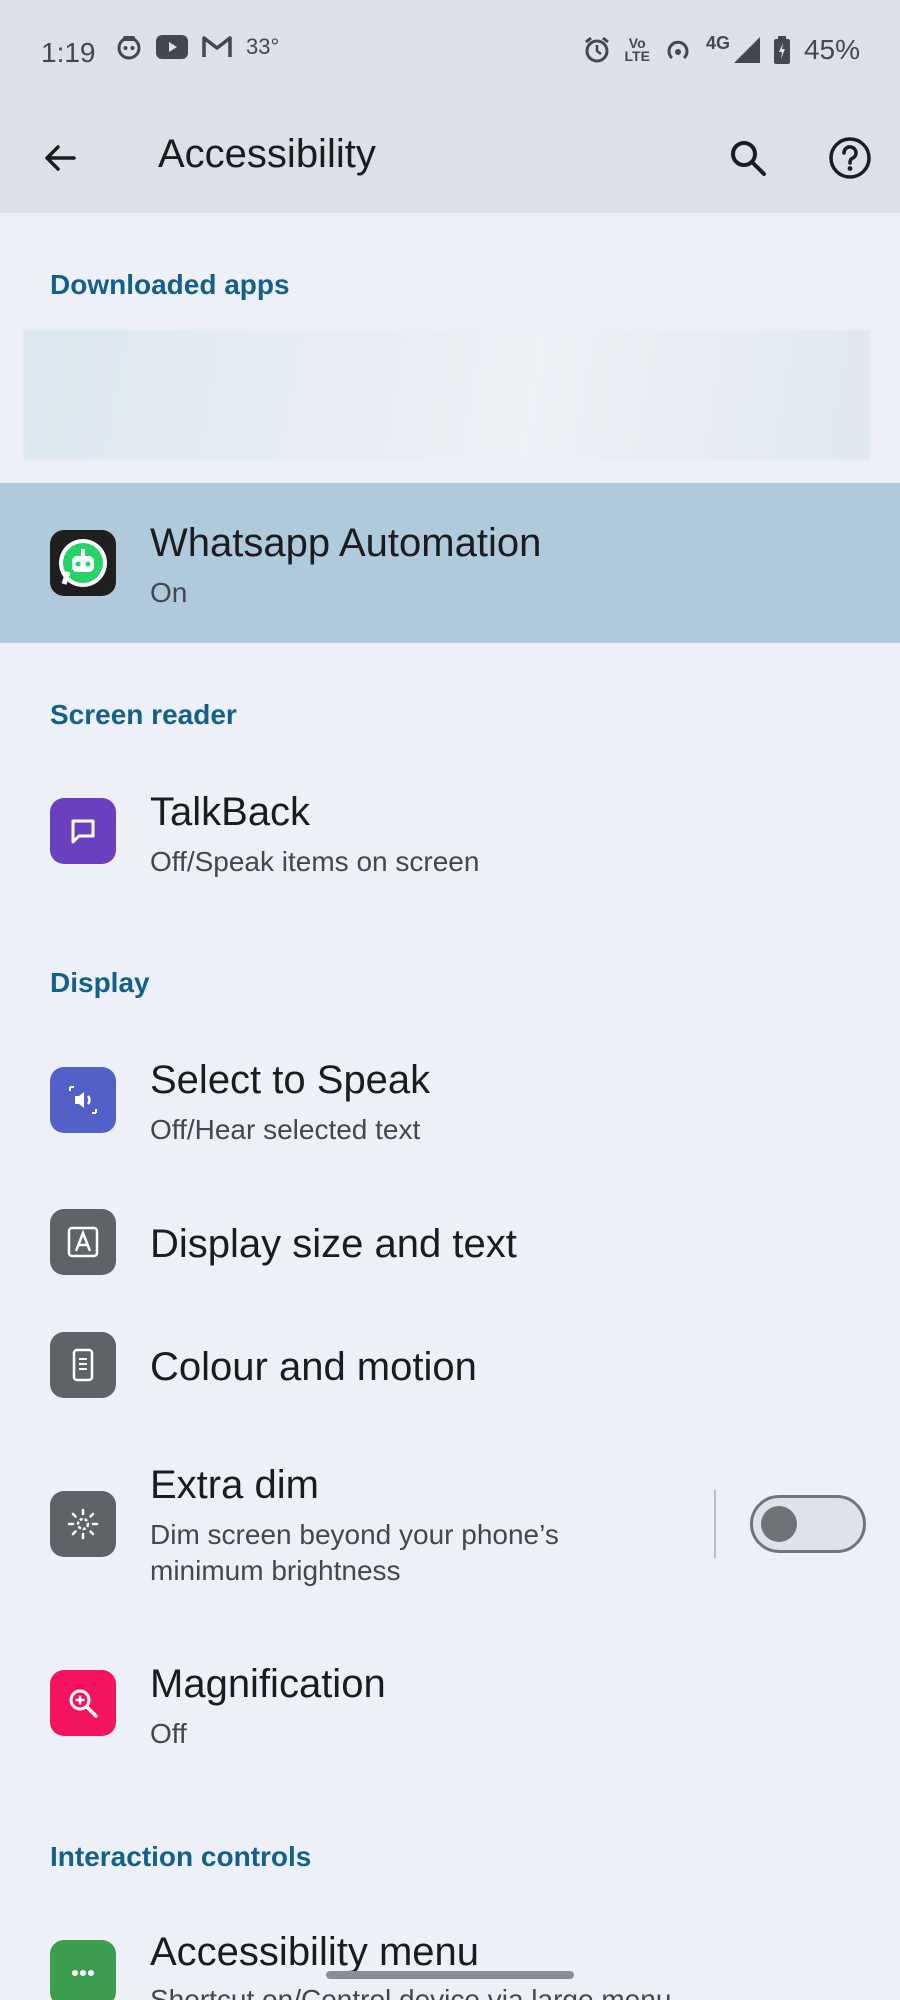 This screenshot has width=900, height=2000. What do you see at coordinates (268, 1684) in the screenshot?
I see `item-title: Magnification` at bounding box center [268, 1684].